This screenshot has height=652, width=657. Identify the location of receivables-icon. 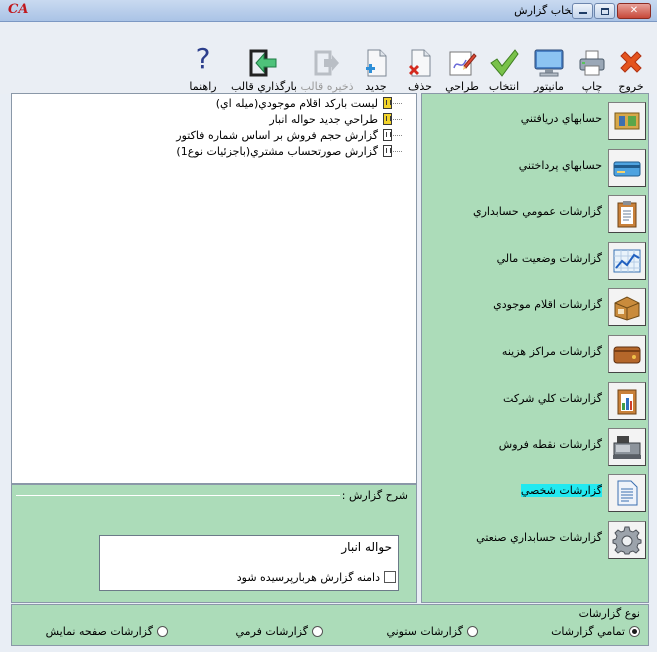
(627, 121).